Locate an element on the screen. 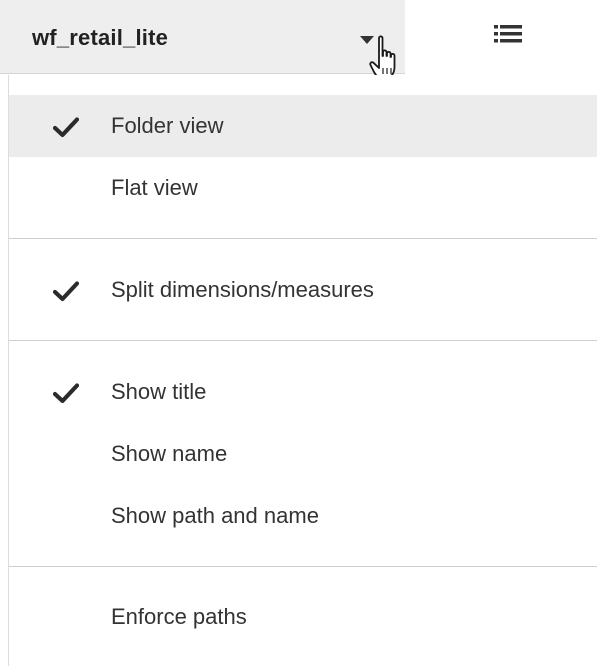  menu-item-folder-view: Folder view is located at coordinates (303, 126).